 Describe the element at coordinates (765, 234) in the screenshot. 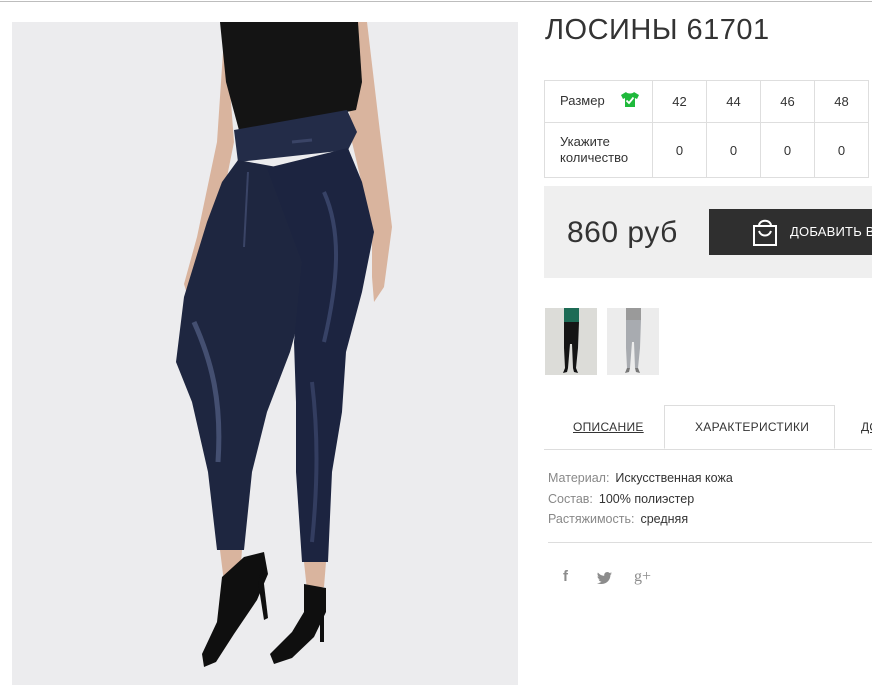

I see `shopping-bag-icon` at that location.